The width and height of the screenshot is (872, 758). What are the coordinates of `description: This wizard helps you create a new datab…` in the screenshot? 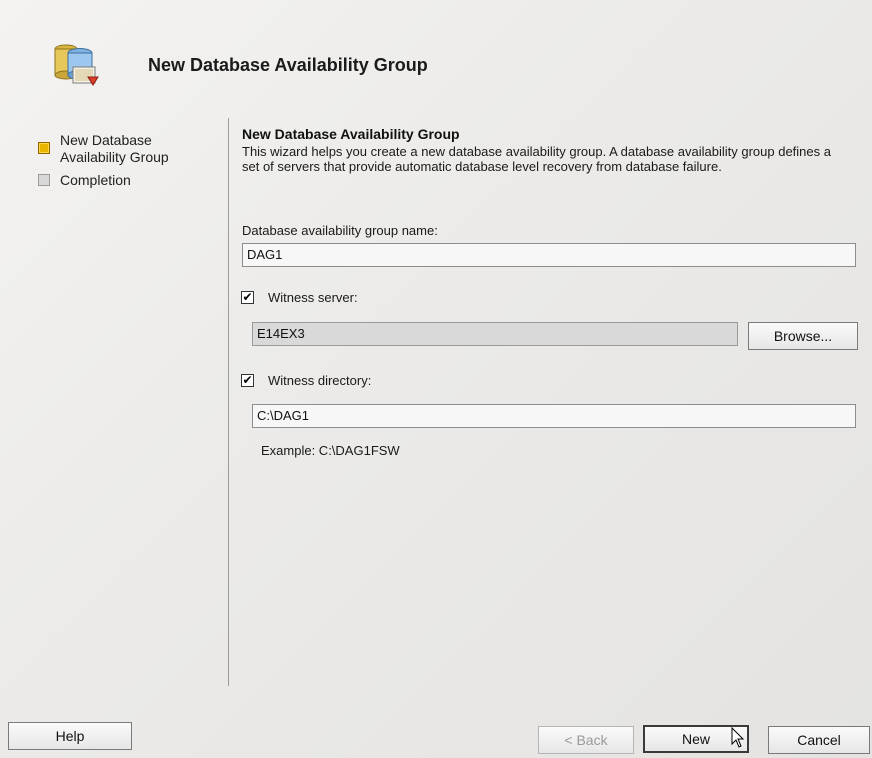 It's located at (536, 159).